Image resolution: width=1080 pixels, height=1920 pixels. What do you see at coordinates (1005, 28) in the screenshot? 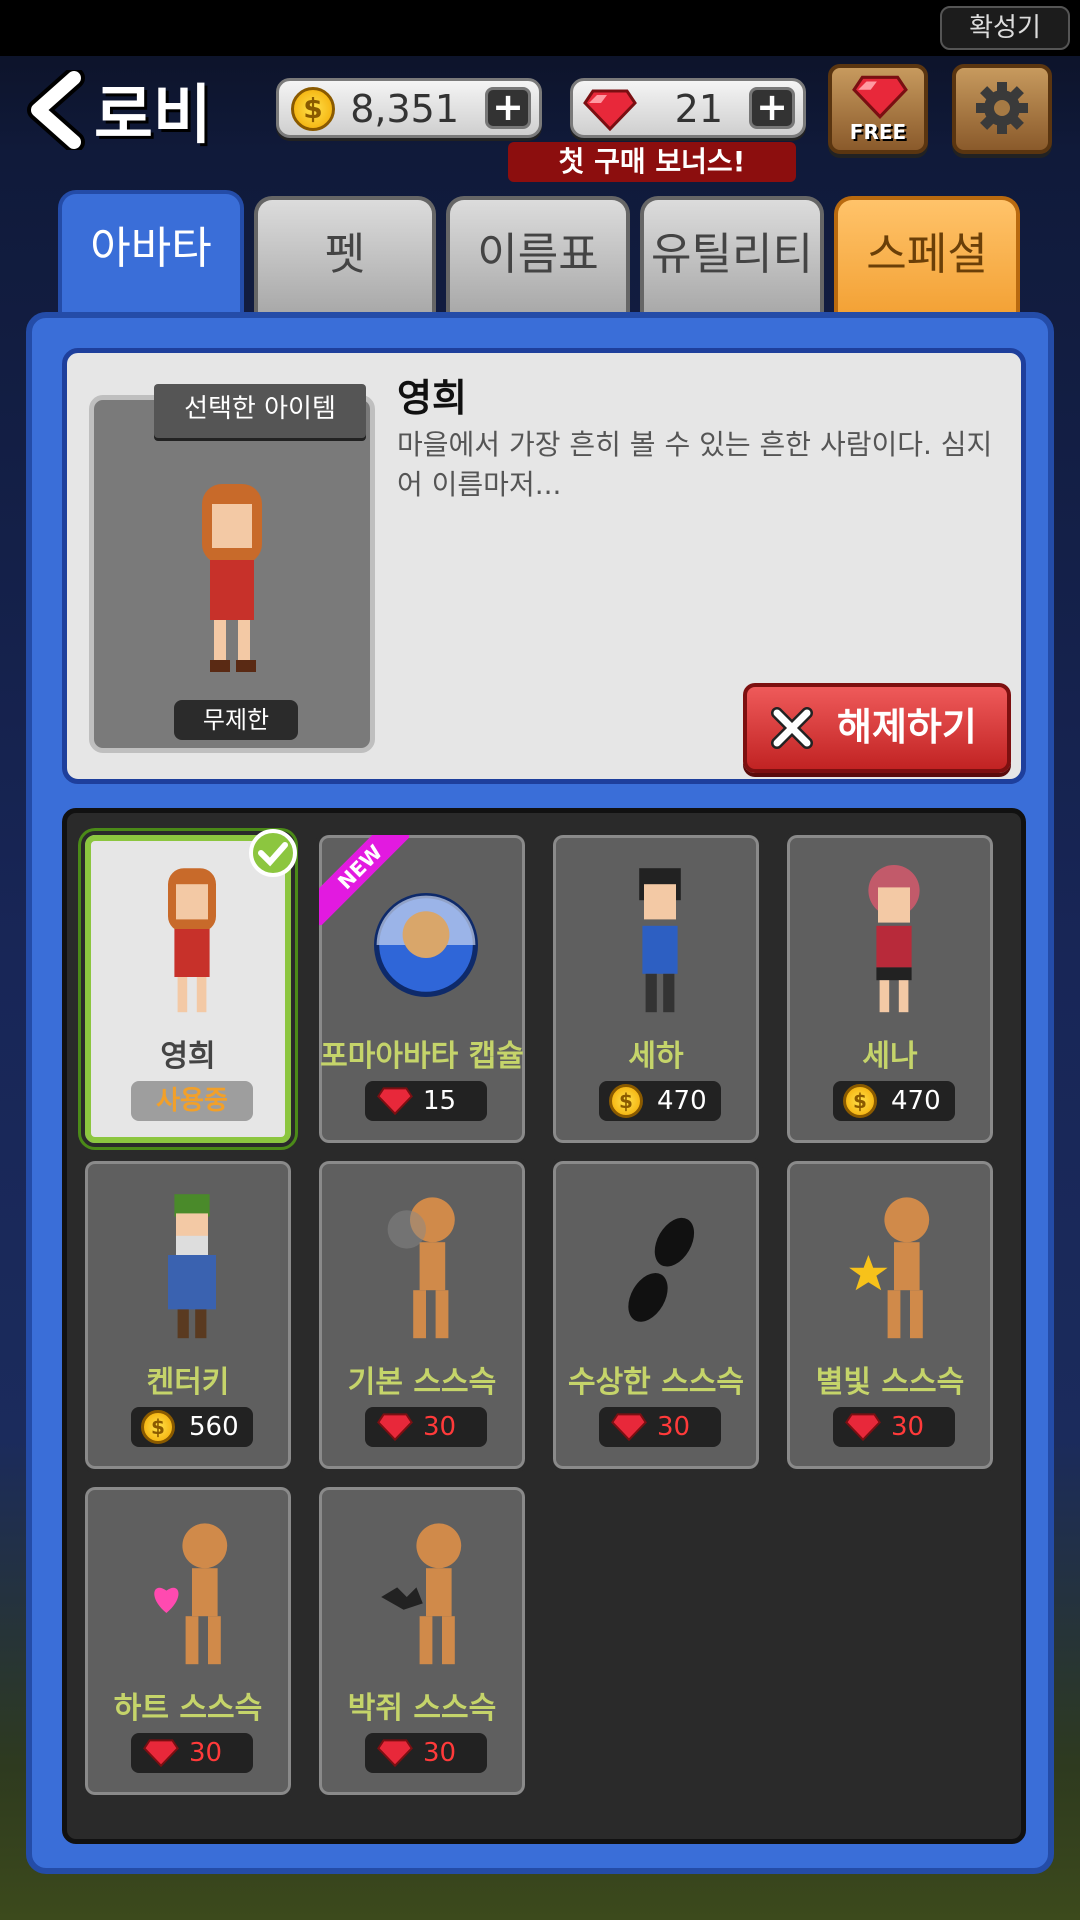
I see `megaphone-button: 확성기` at bounding box center [1005, 28].